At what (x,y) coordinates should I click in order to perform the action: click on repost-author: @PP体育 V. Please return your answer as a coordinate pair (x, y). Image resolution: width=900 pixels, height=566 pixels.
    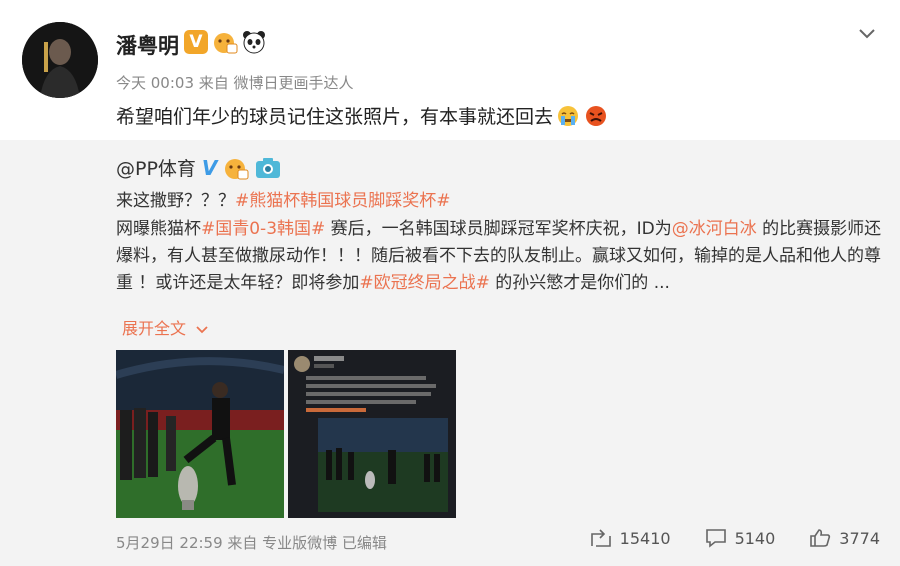
    Looking at the image, I should click on (198, 167).